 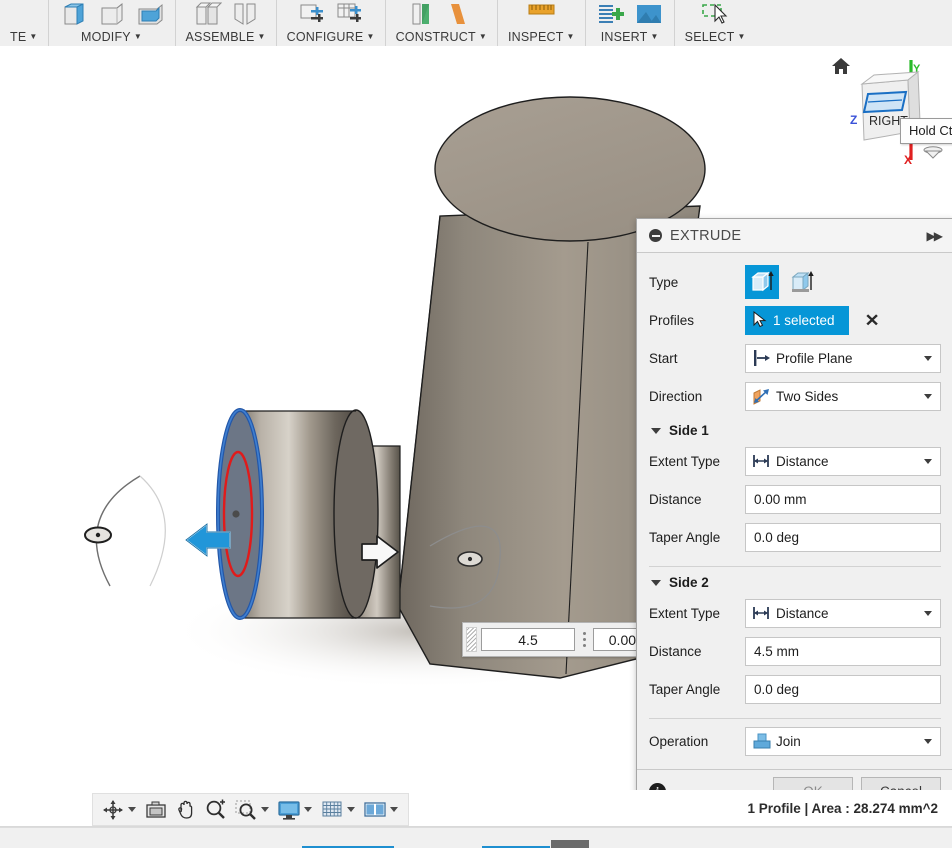 I want to click on ribbon-group-label: CONFIGURE ▼, so click(x=331, y=37).